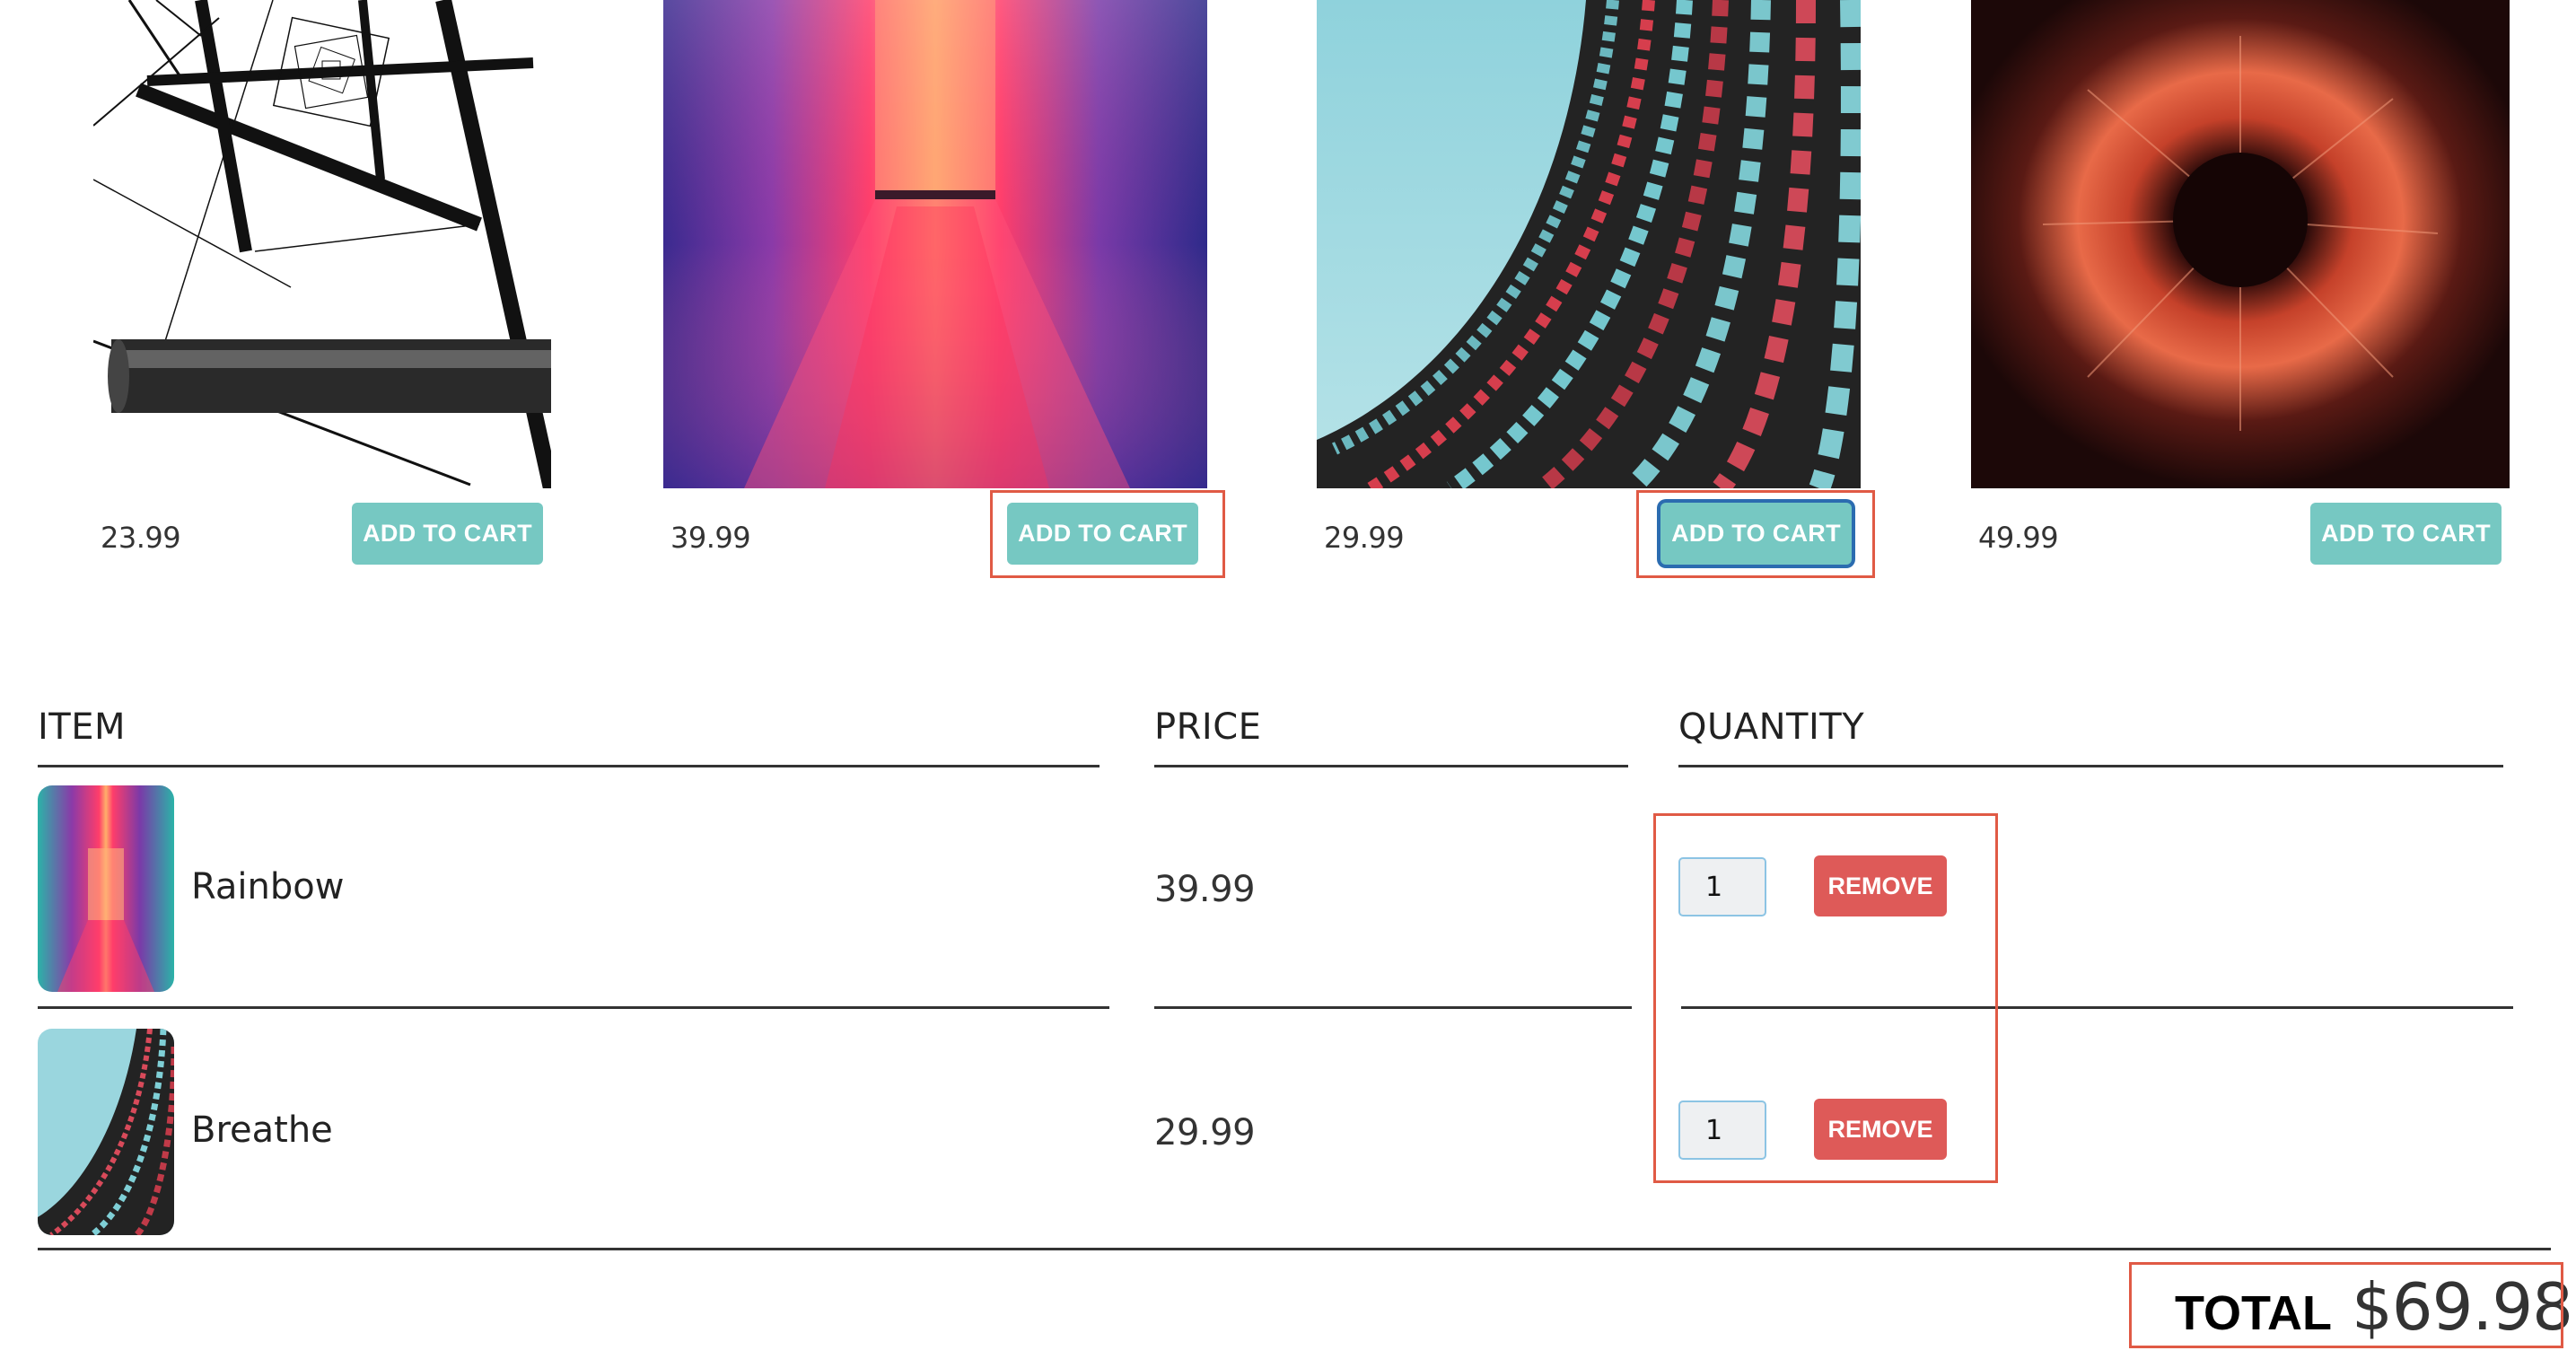 The width and height of the screenshot is (2576, 1368). What do you see at coordinates (1756, 534) in the screenshot?
I see `add-to-cart-button-3: ADD TO CART` at bounding box center [1756, 534].